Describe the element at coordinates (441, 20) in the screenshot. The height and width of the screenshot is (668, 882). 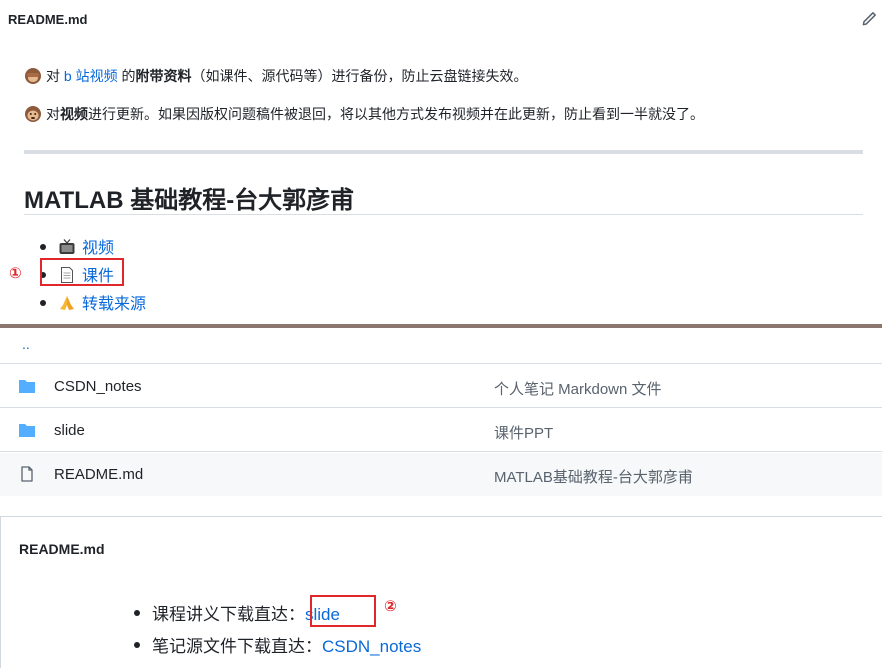
I see `readme-header: README.md` at that location.